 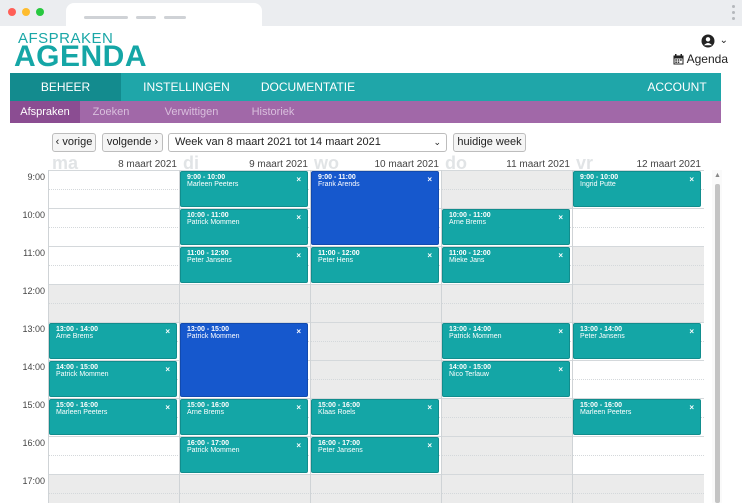 I want to click on current-week-button: huidige week, so click(x=489, y=142).